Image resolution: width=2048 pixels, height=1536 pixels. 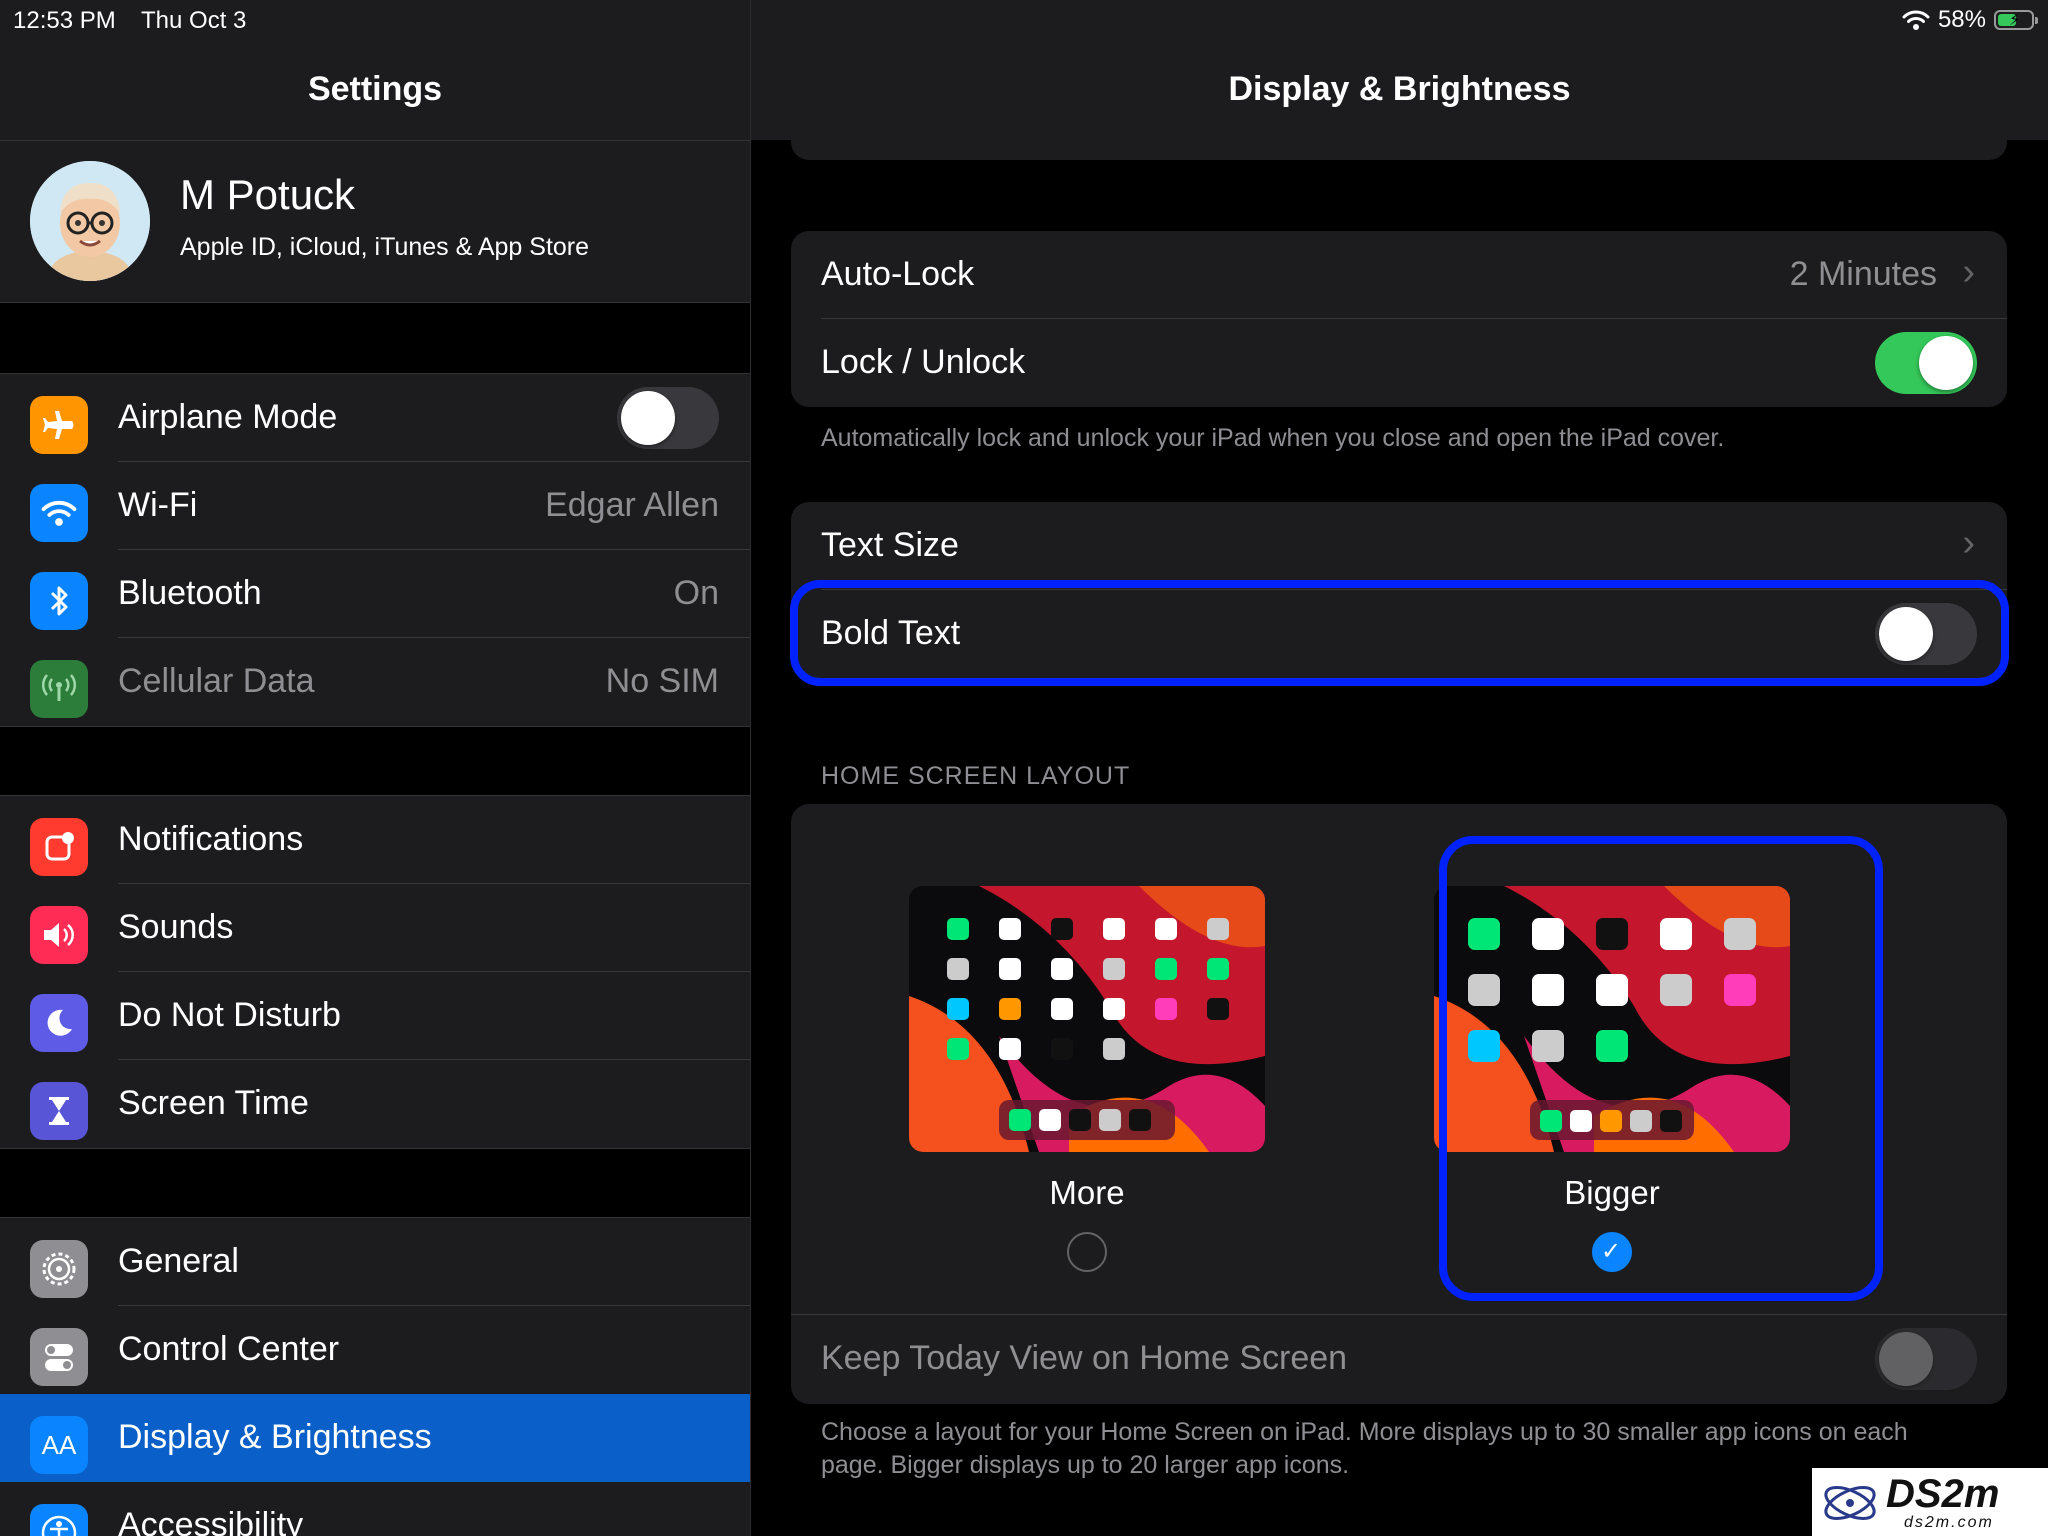 What do you see at coordinates (59, 513) in the screenshot?
I see `wifi-icon` at bounding box center [59, 513].